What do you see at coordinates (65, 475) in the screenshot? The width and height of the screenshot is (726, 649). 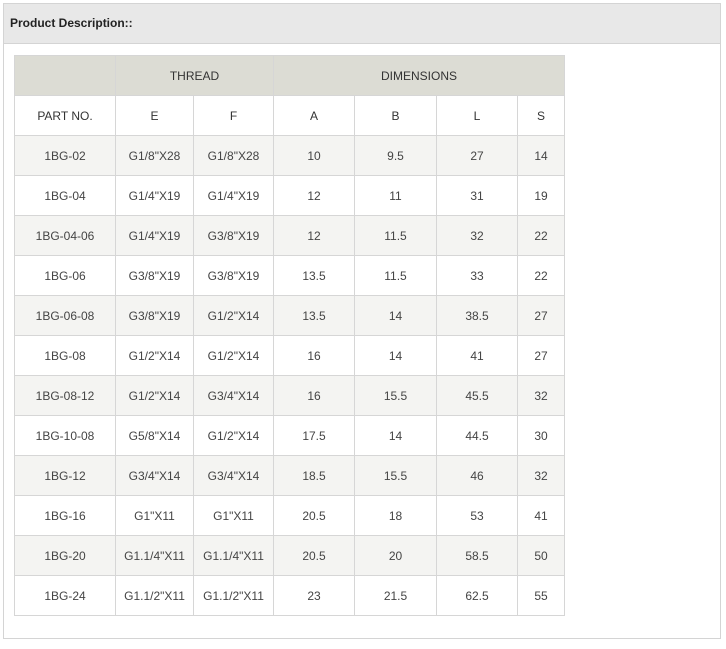 I see `cell-part-no: 1BG-12` at bounding box center [65, 475].